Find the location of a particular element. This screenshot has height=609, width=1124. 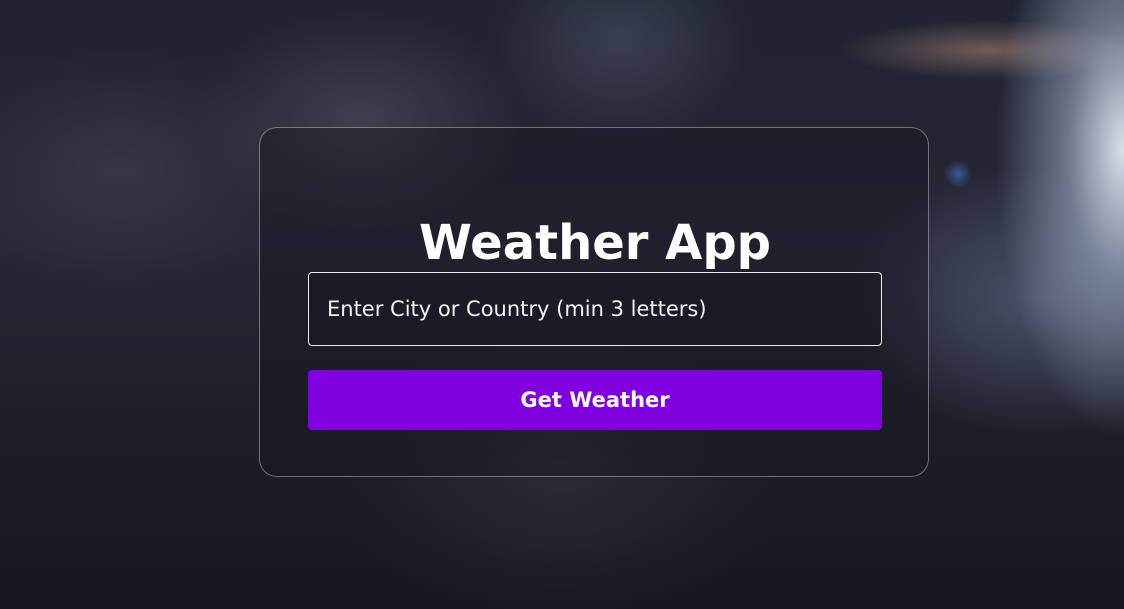

lens-flare is located at coordinates (958, 174).